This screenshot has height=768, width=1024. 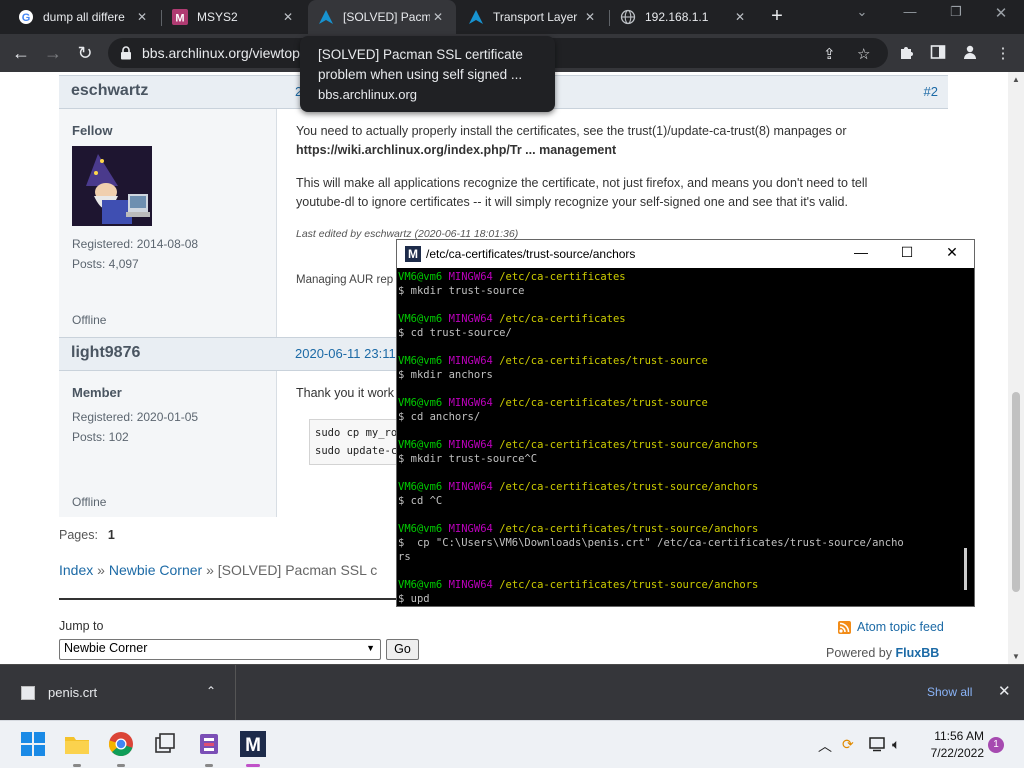 I want to click on terminal-scrollbar, so click(x=966, y=438).